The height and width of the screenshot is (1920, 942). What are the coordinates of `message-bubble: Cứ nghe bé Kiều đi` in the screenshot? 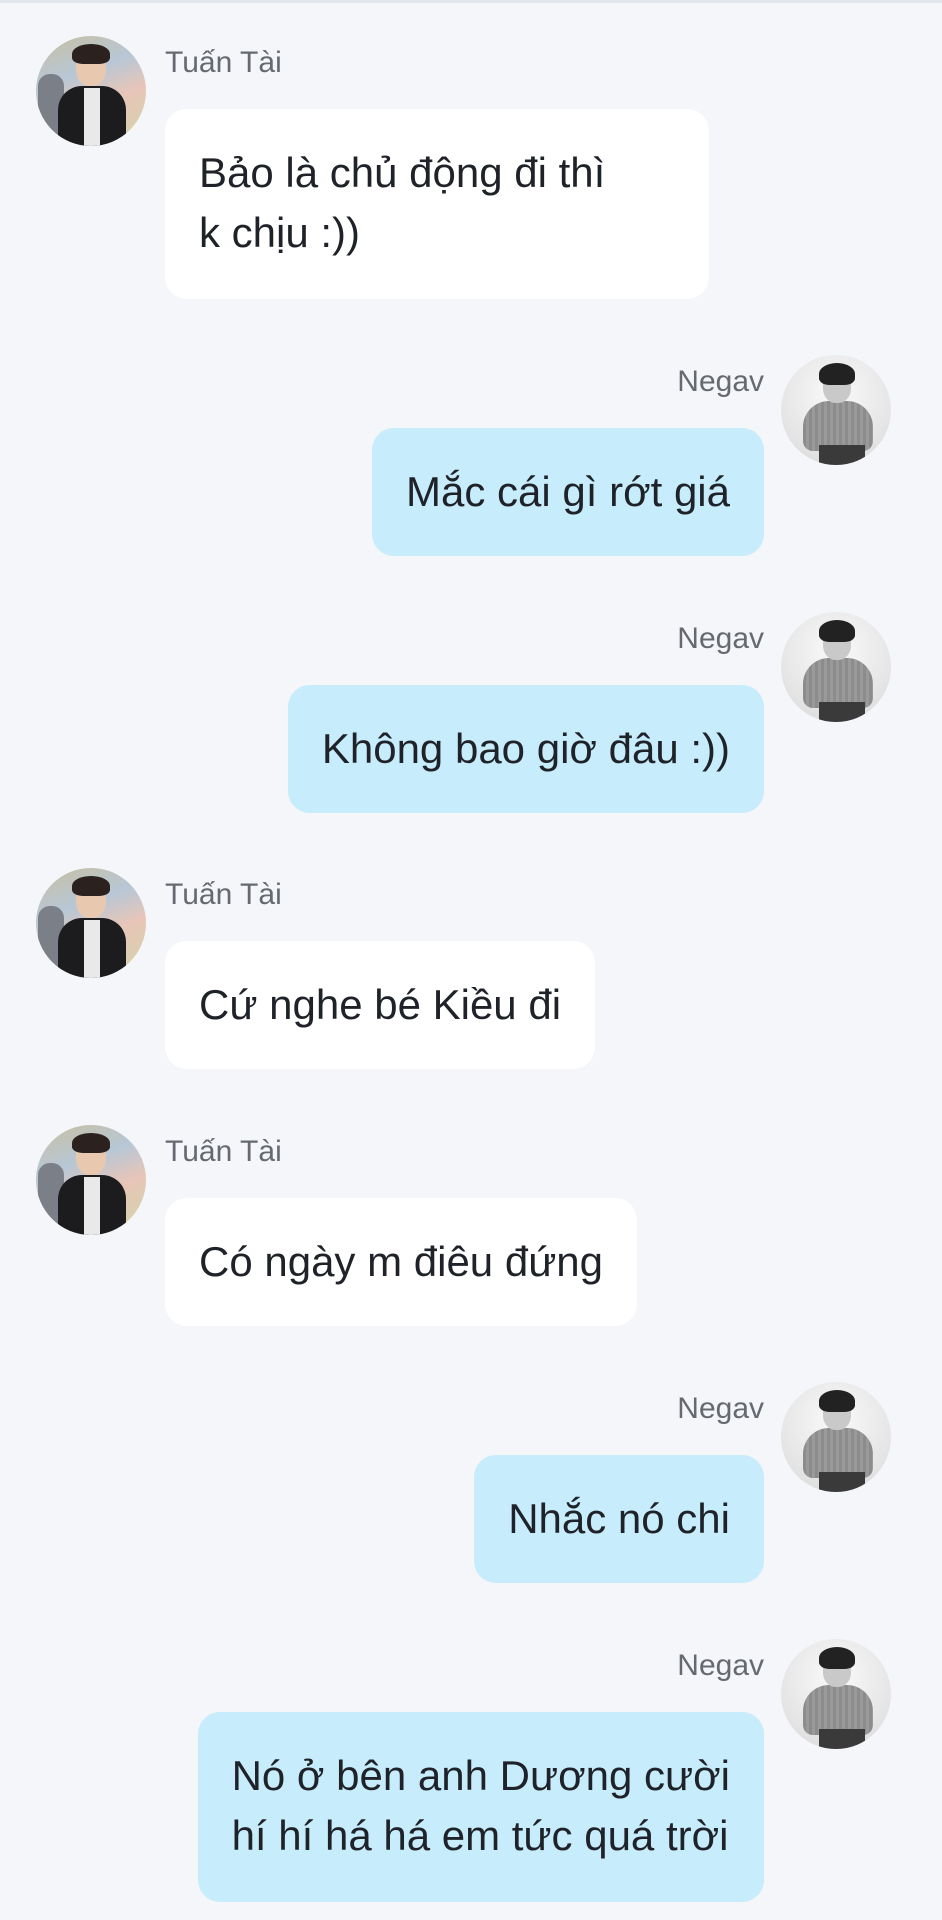 It's located at (380, 1005).